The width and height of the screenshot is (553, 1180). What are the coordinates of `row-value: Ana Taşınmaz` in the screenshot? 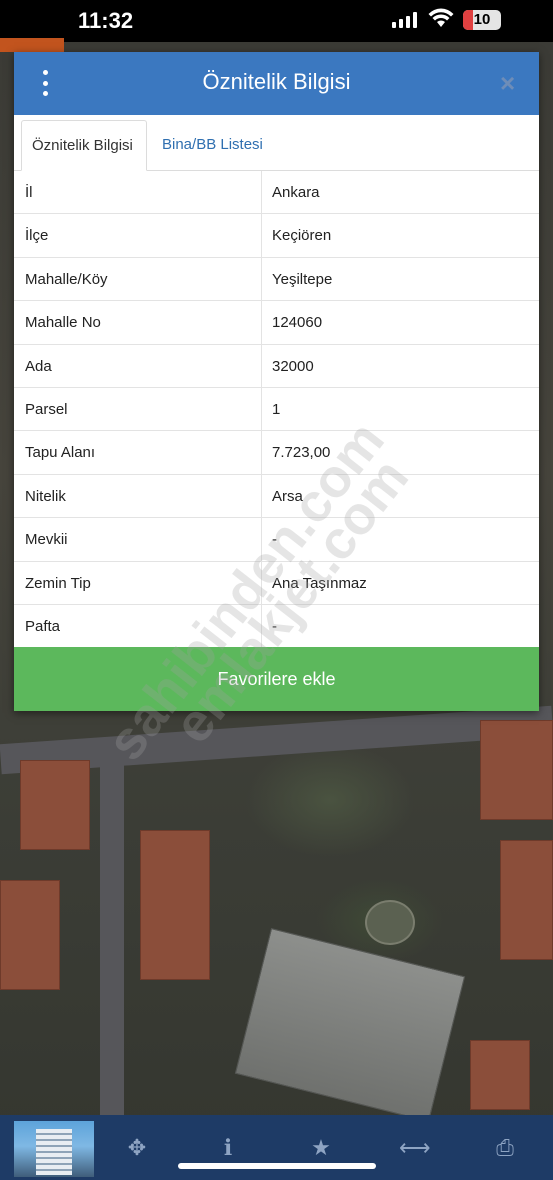 It's located at (319, 583).